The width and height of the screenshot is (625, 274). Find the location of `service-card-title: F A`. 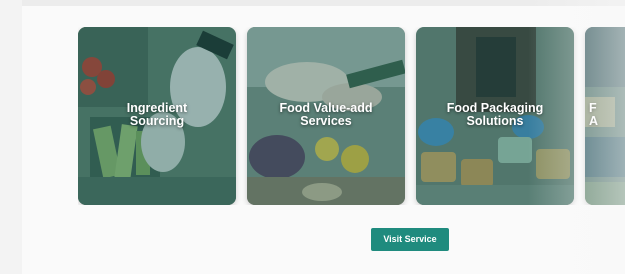

service-card-title: F A is located at coordinates (594, 114).